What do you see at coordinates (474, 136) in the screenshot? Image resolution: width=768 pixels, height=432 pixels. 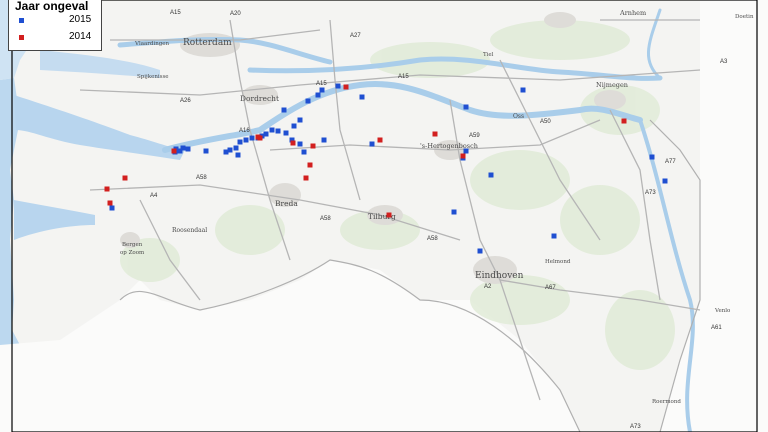 I see `svg-text: A59` at bounding box center [474, 136].